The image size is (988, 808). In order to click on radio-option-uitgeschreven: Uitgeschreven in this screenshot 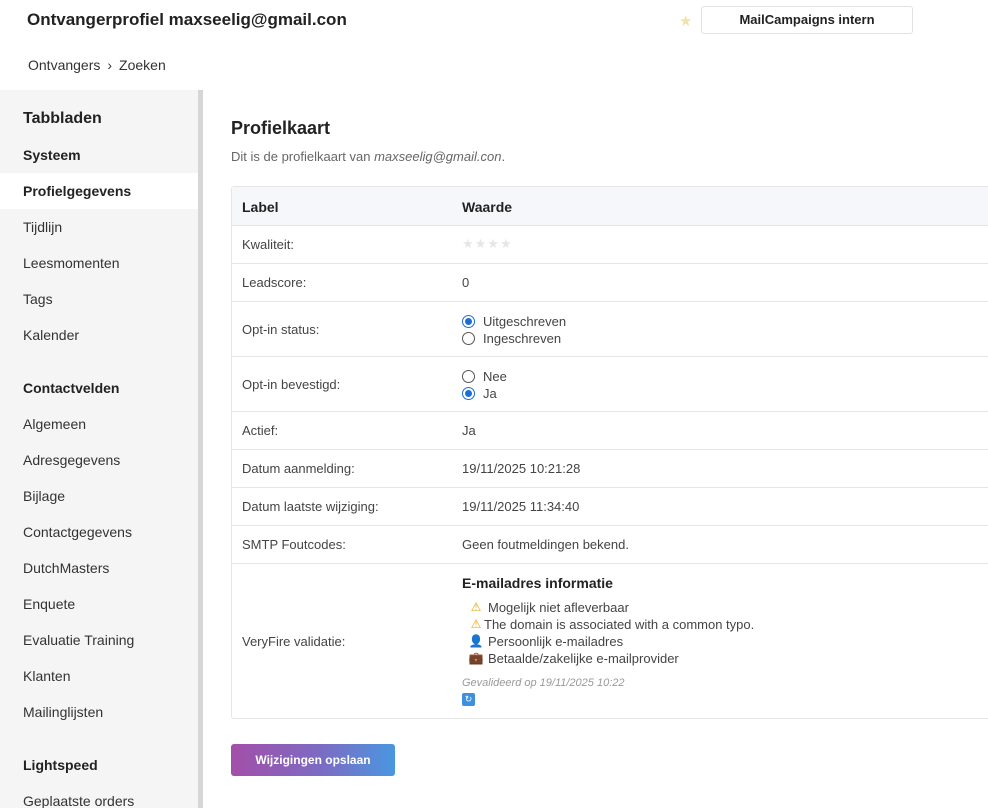, I will do `click(514, 321)`.